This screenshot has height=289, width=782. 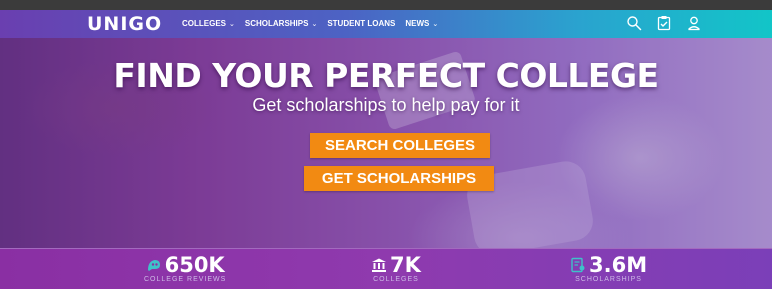 What do you see at coordinates (386, 5) in the screenshot?
I see `top-strip` at bounding box center [386, 5].